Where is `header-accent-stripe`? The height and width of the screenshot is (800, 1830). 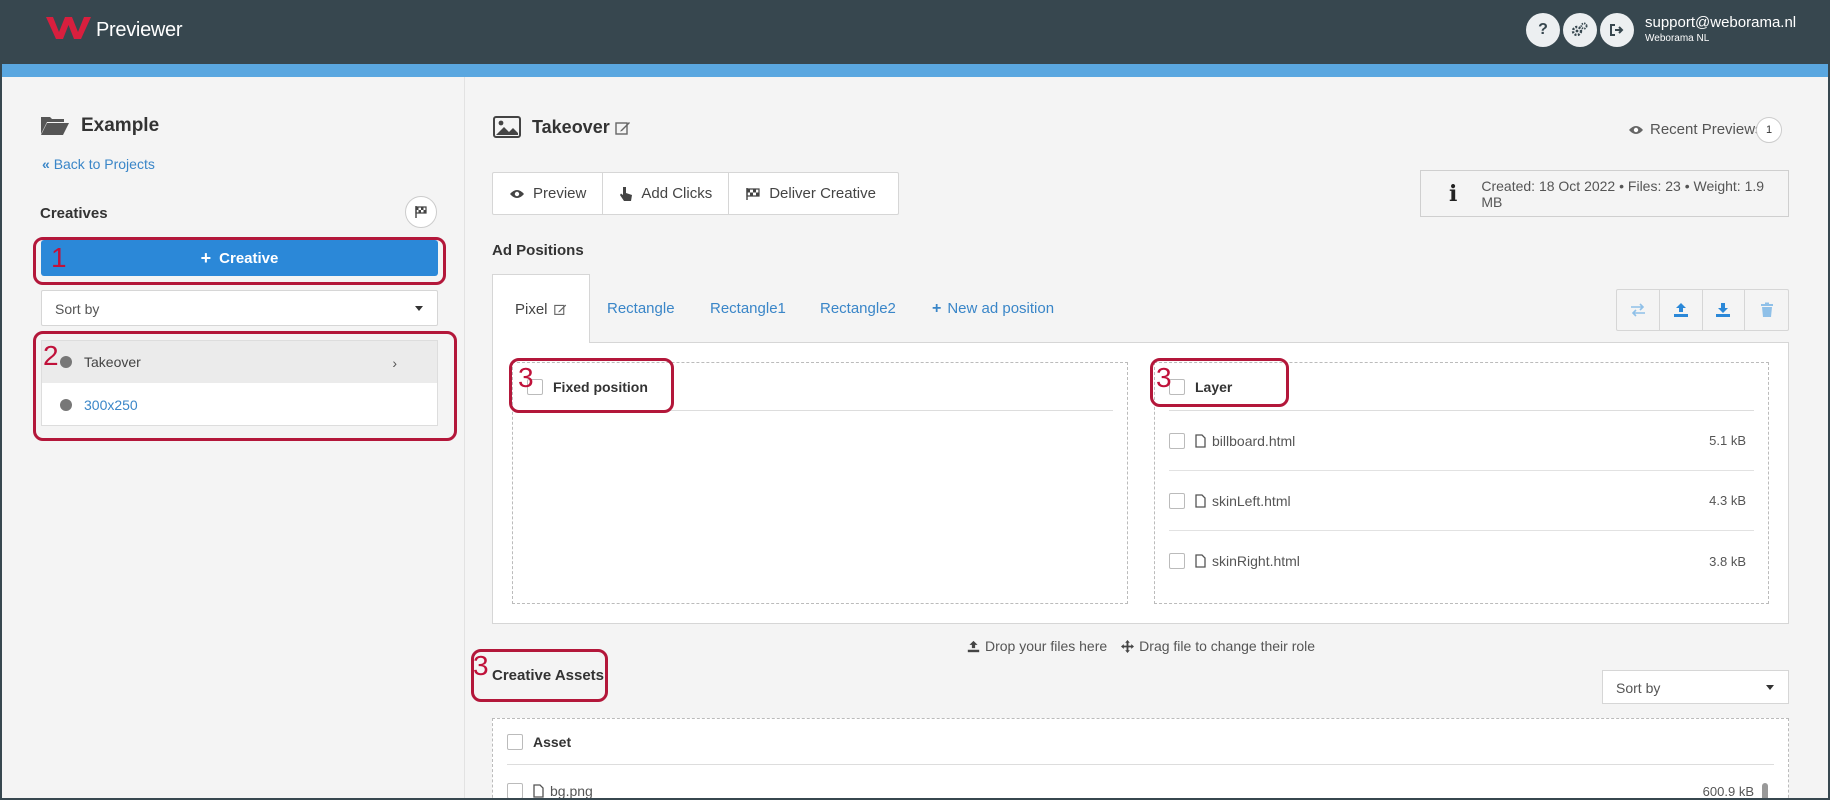 header-accent-stripe is located at coordinates (915, 70).